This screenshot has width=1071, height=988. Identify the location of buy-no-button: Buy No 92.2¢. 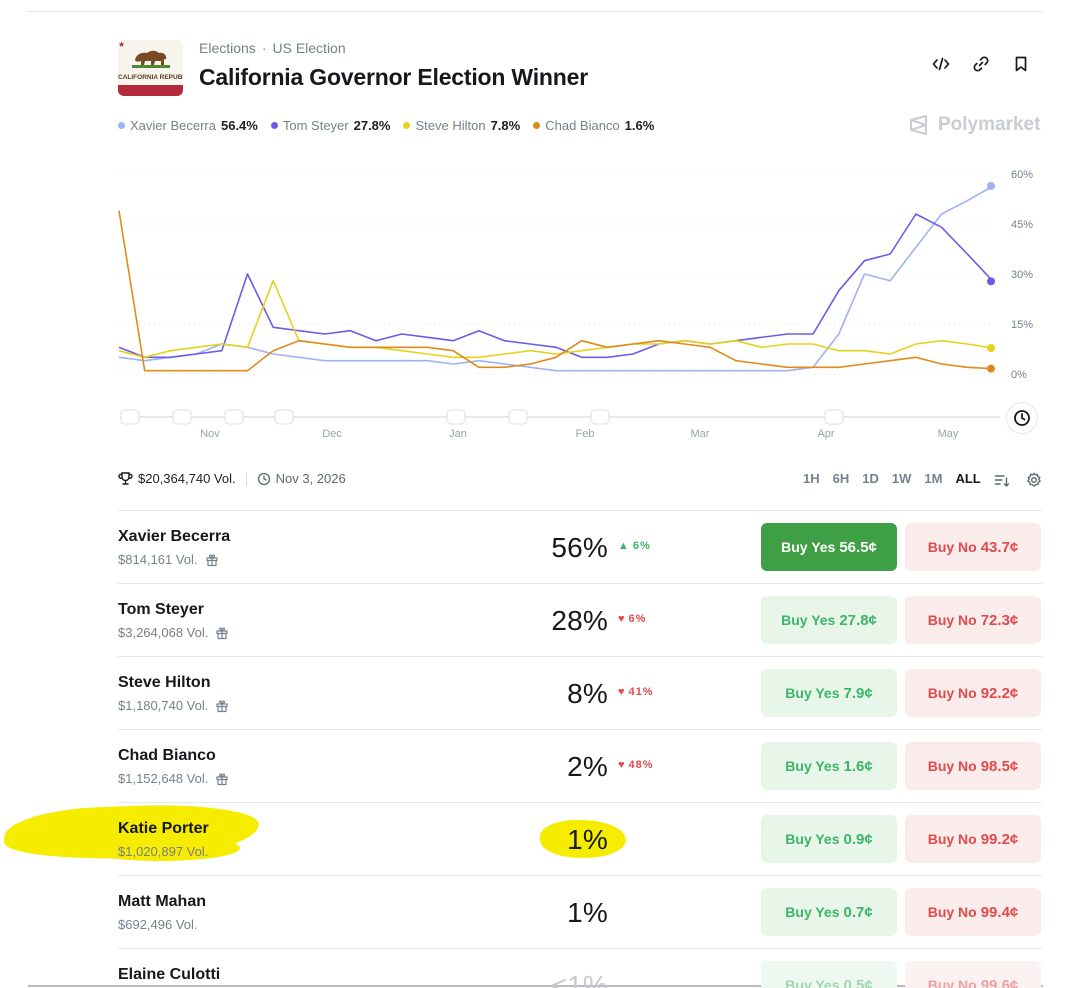
(973, 693).